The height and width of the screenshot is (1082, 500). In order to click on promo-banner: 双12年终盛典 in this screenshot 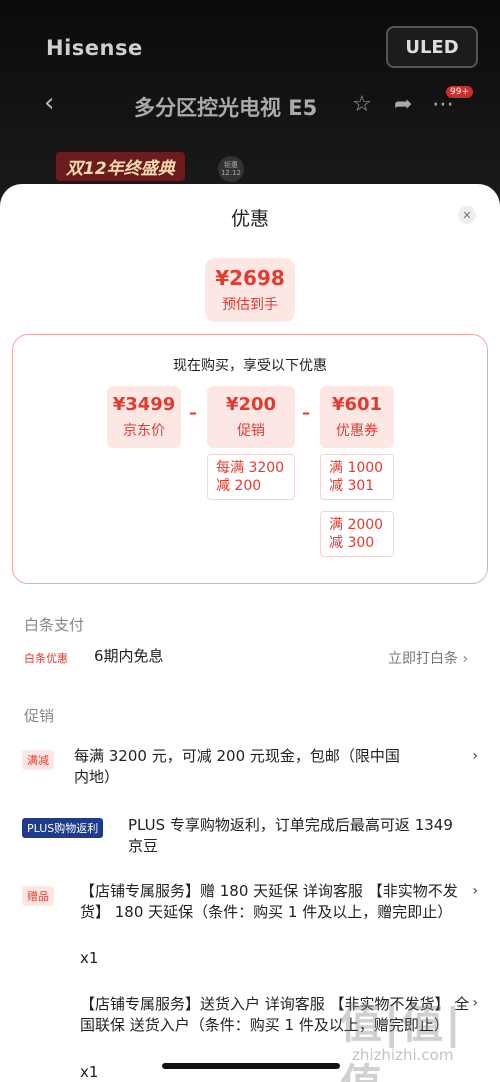, I will do `click(120, 166)`.